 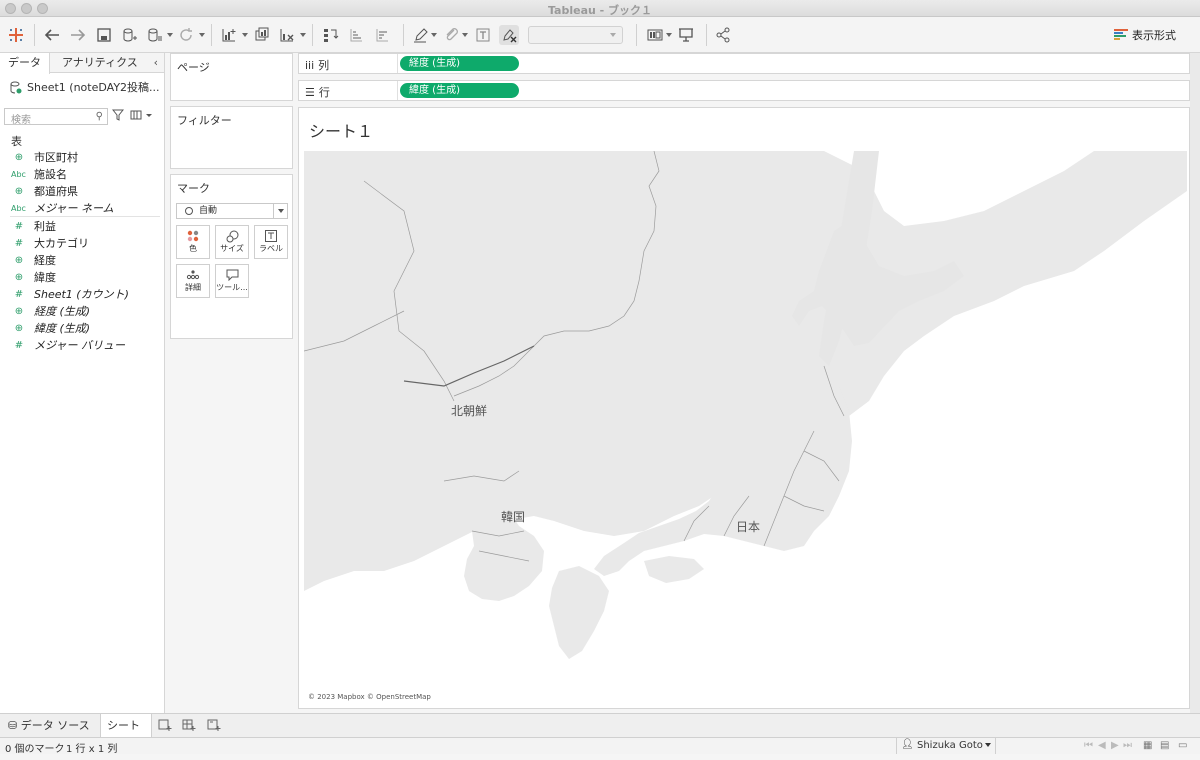 What do you see at coordinates (82, 243) in the screenshot?
I see `field-category: # 大カテゴリ` at bounding box center [82, 243].